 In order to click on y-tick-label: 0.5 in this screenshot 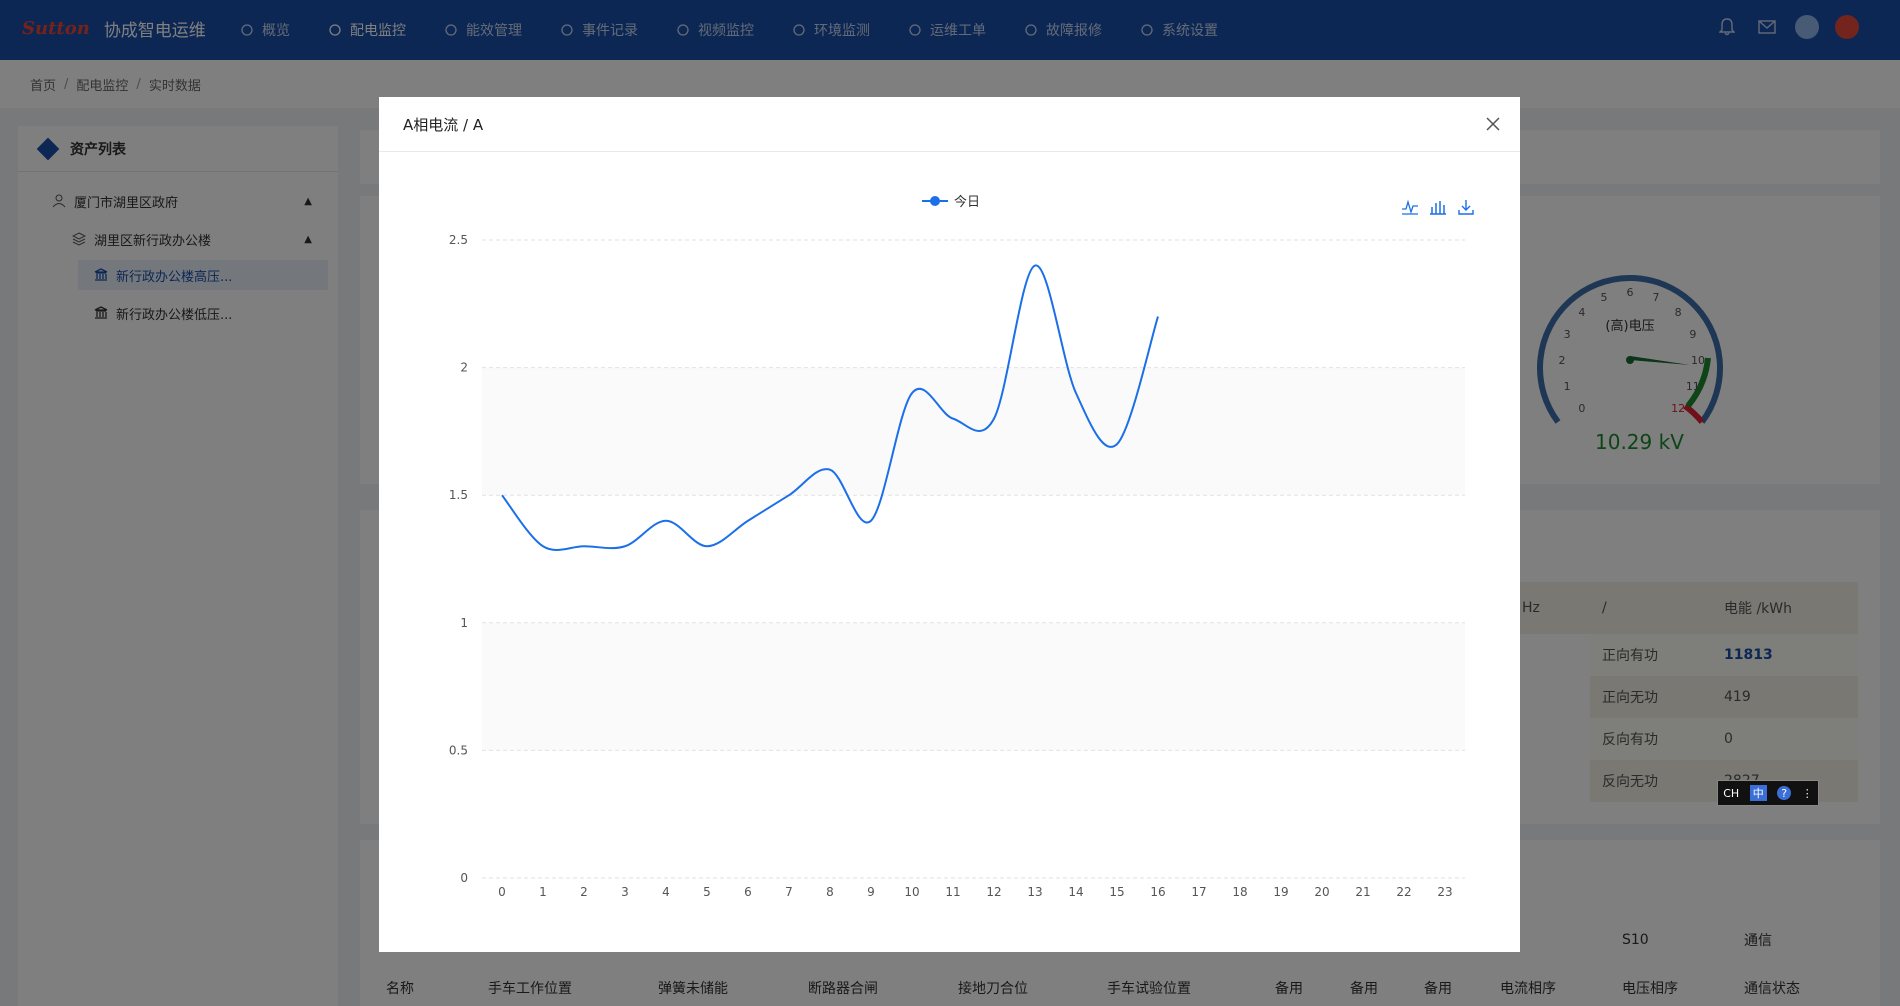, I will do `click(458, 750)`.